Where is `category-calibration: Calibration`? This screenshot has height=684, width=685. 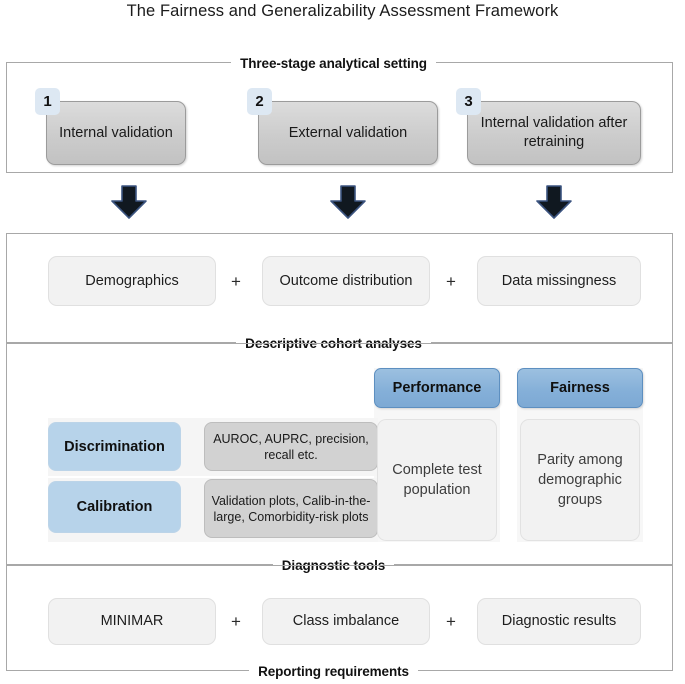
category-calibration: Calibration is located at coordinates (114, 507).